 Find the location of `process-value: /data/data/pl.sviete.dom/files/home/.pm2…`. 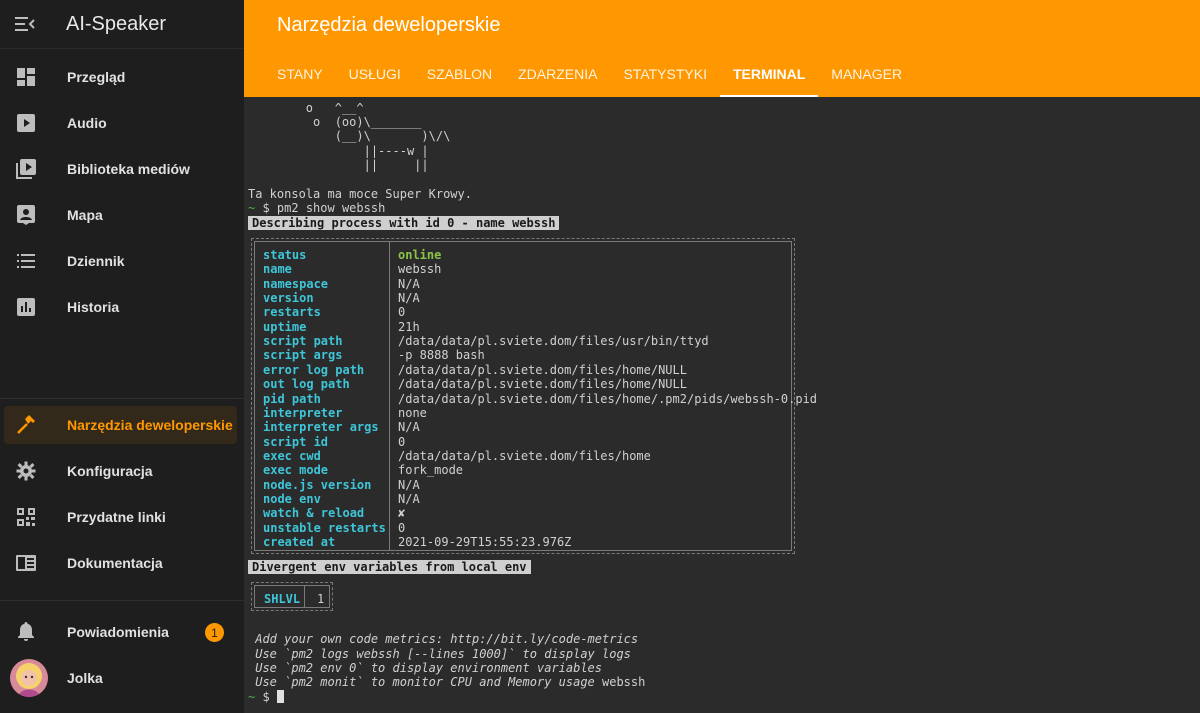

process-value: /data/data/pl.sviete.dom/files/home/.pm2… is located at coordinates (608, 398).